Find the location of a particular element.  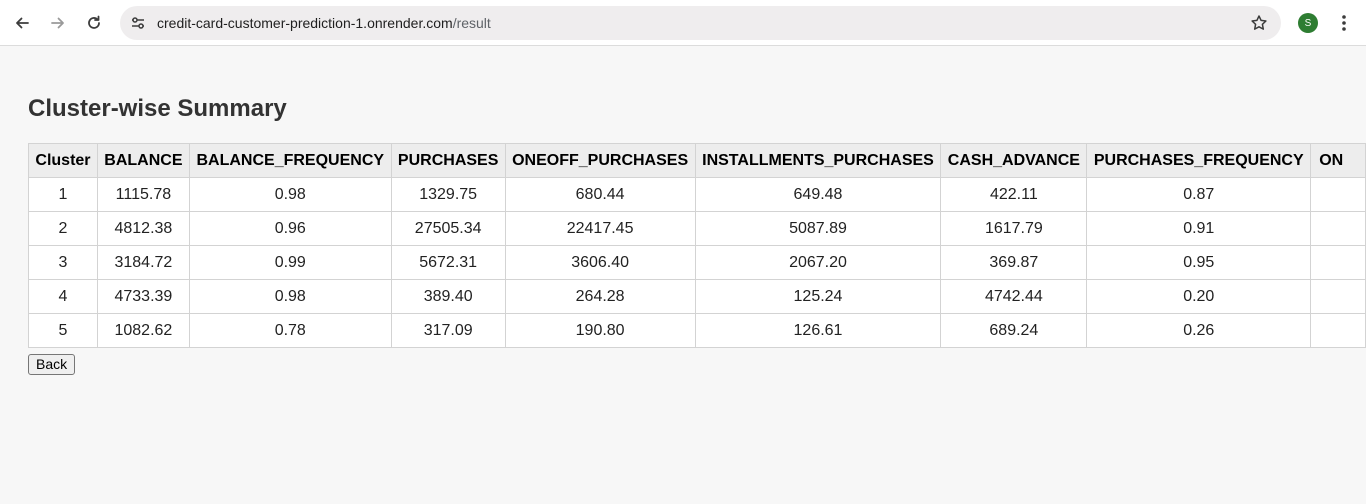

column-header-oneoff-purchases: ONEOFF_PURCHASES is located at coordinates (600, 160).